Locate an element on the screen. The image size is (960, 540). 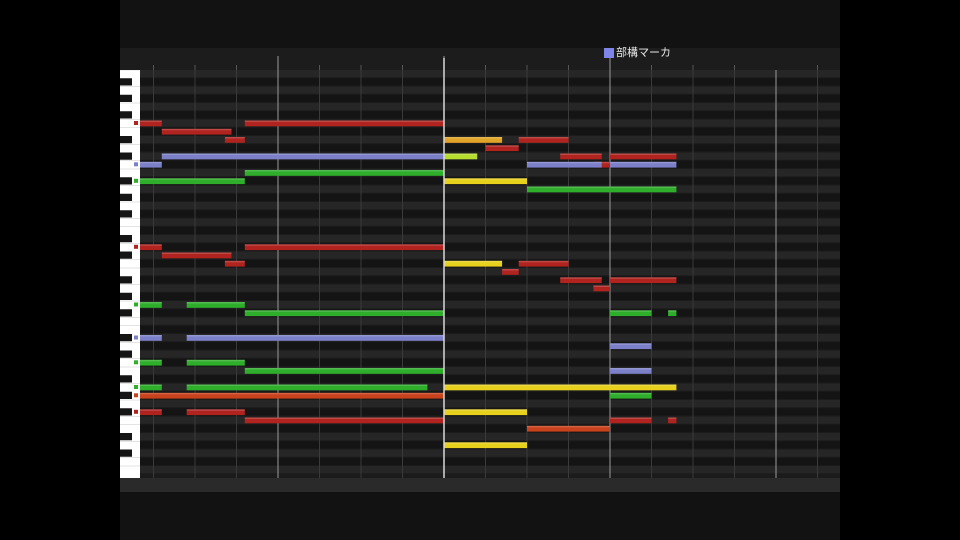
timeline-ruler is located at coordinates (480, 59).